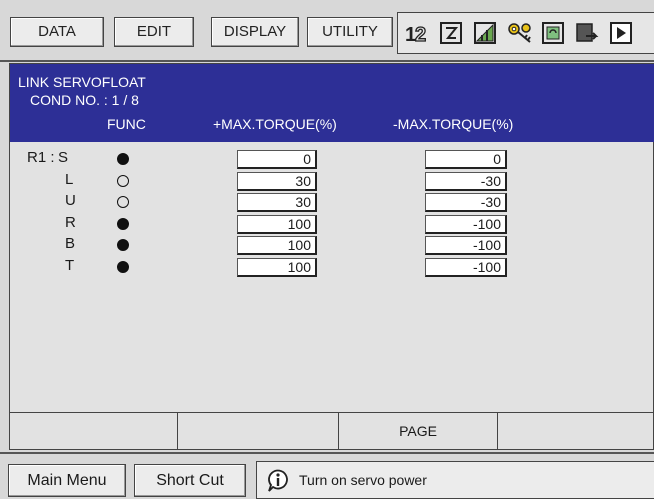 The height and width of the screenshot is (499, 654). What do you see at coordinates (553, 33) in the screenshot?
I see `cycle-icon` at bounding box center [553, 33].